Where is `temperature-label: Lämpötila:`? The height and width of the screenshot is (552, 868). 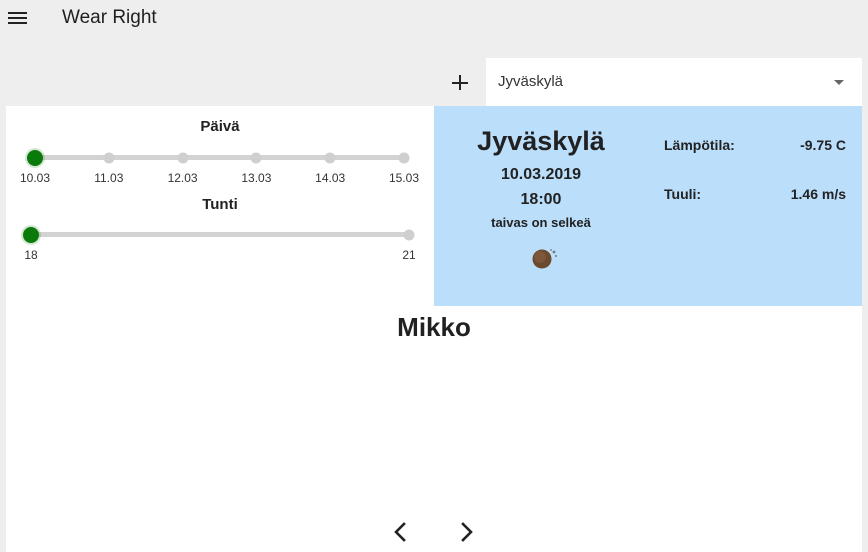 temperature-label: Lämpötila: is located at coordinates (699, 145).